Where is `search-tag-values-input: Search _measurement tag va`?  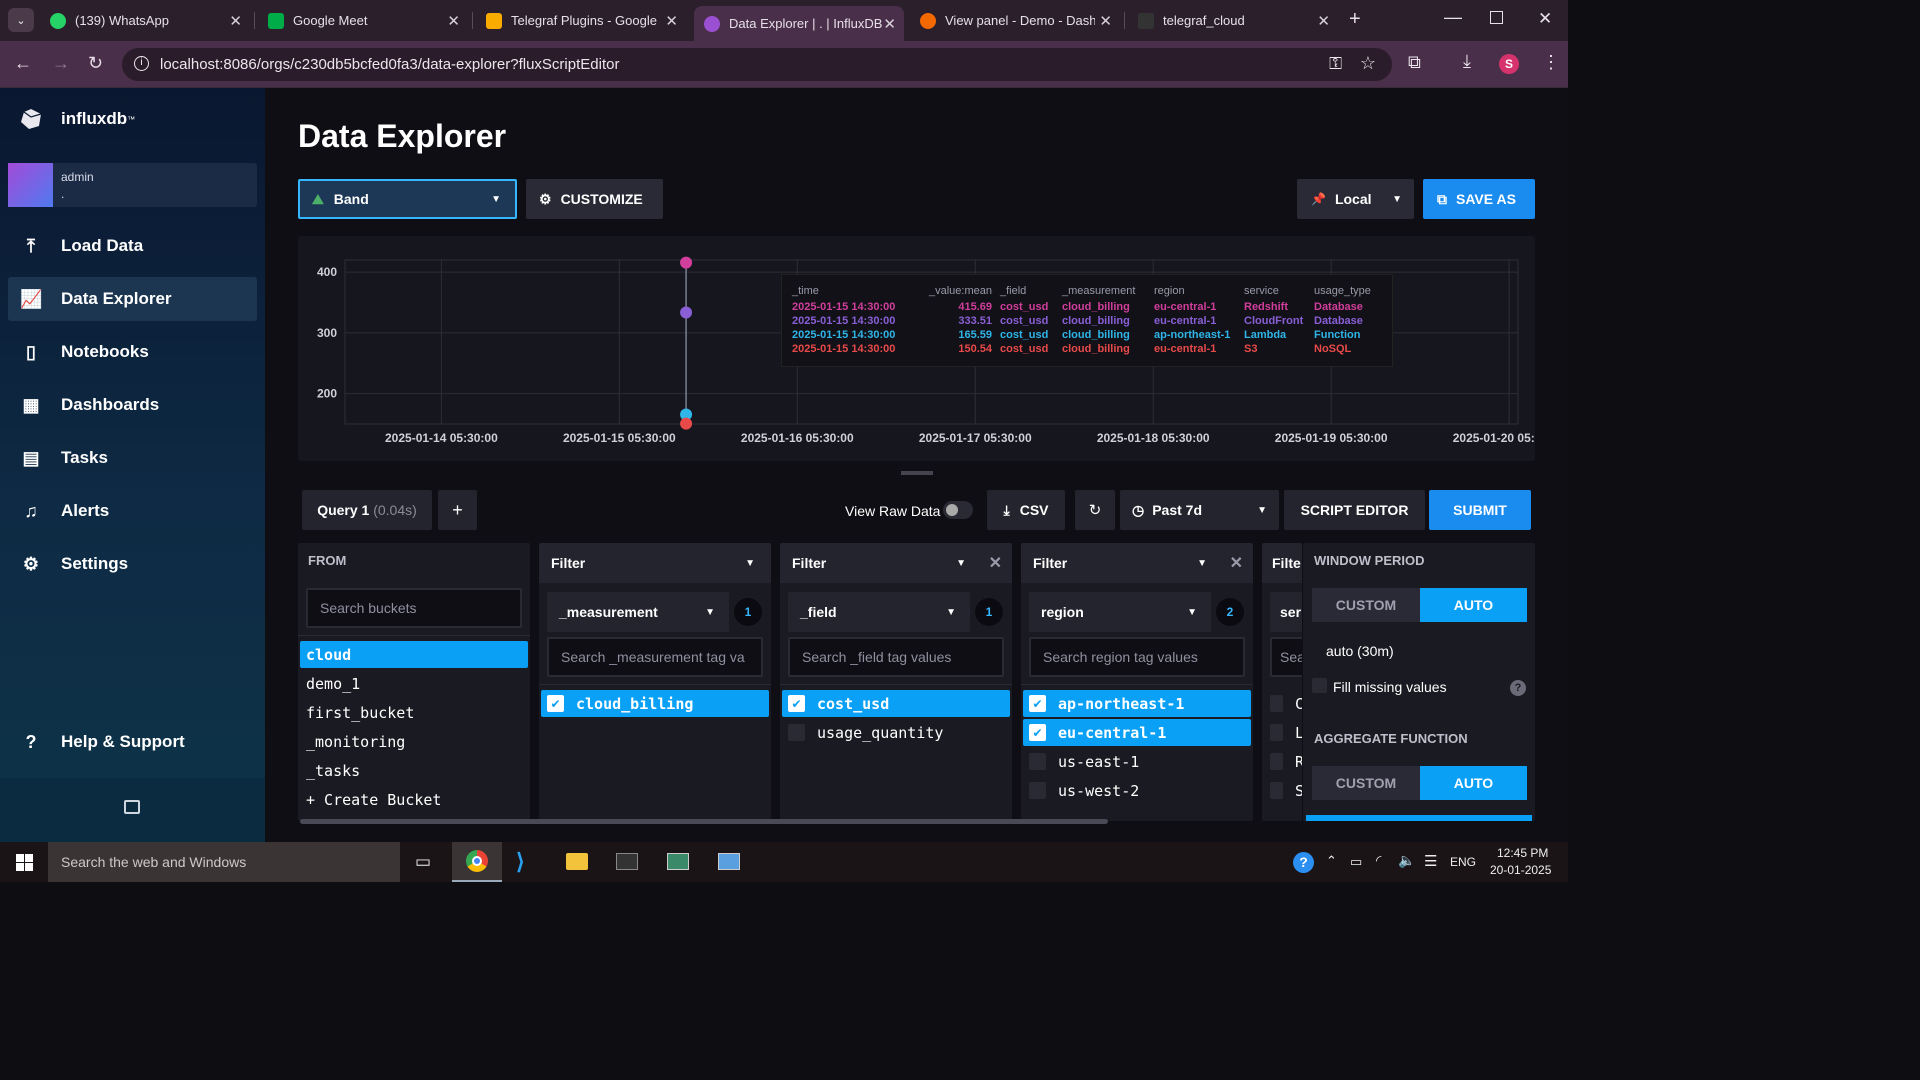 search-tag-values-input: Search _measurement tag va is located at coordinates (655, 657).